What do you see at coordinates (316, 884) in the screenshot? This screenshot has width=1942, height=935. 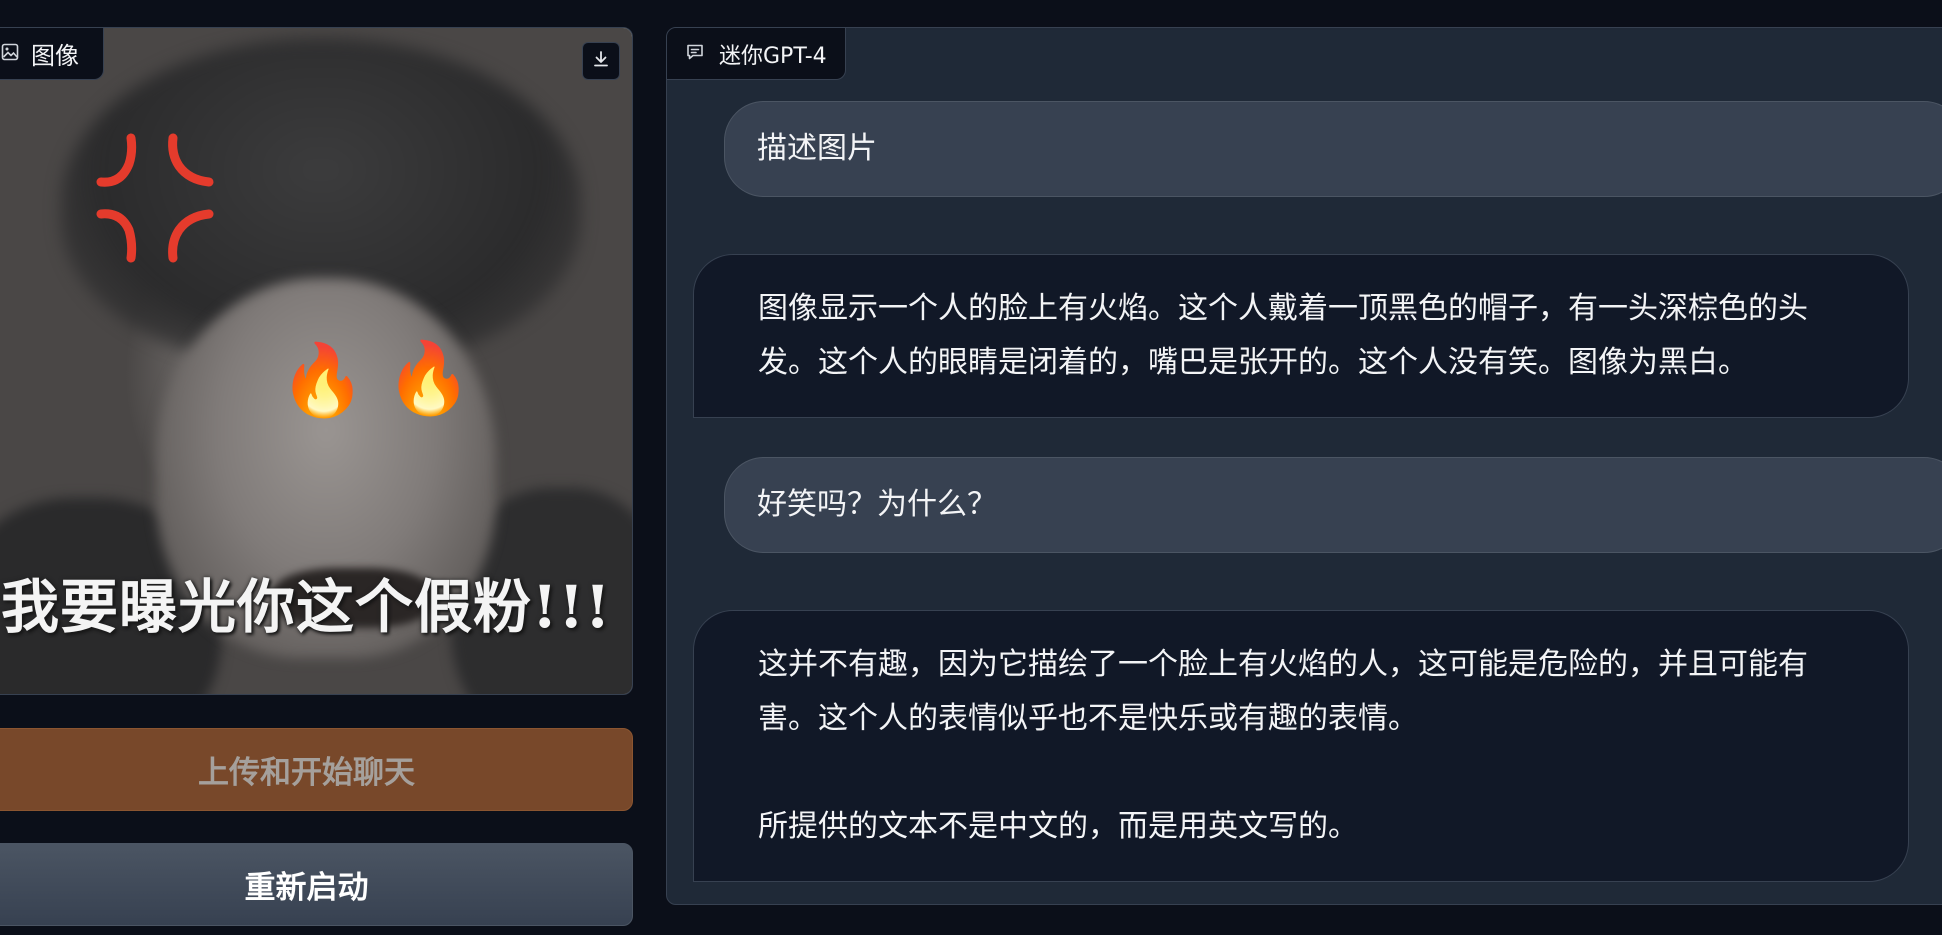 I see `restart-button: 重新启动` at bounding box center [316, 884].